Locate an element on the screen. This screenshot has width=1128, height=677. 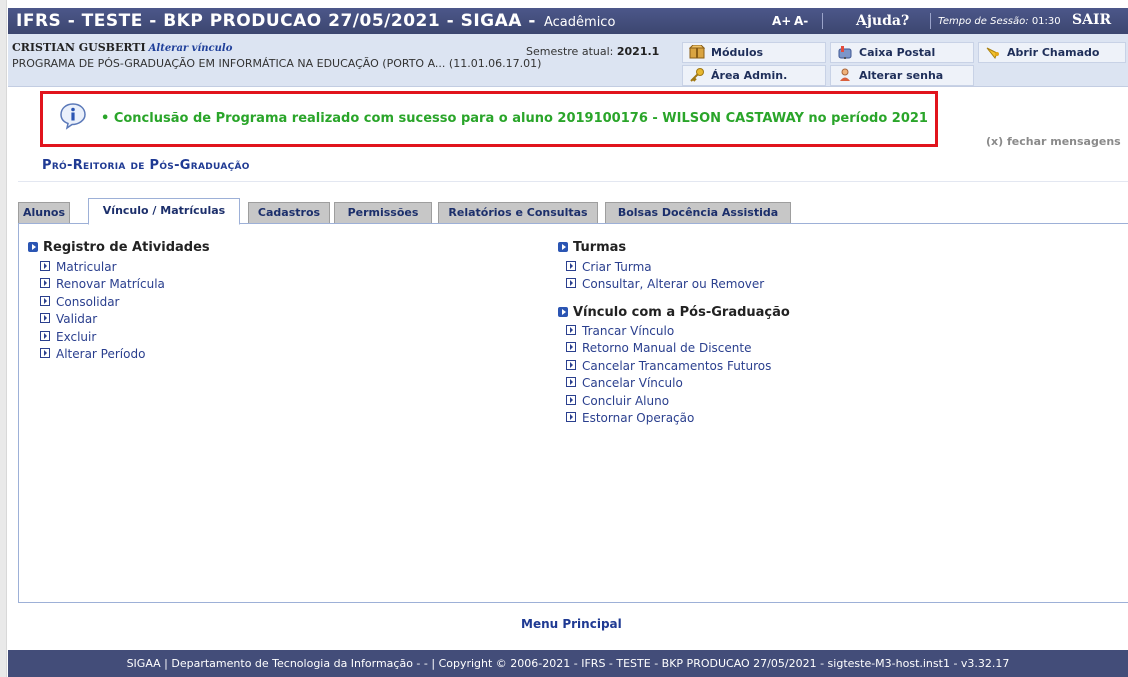
group-title-label: Vínculo com a Pós-Graduação is located at coordinates (681, 312).